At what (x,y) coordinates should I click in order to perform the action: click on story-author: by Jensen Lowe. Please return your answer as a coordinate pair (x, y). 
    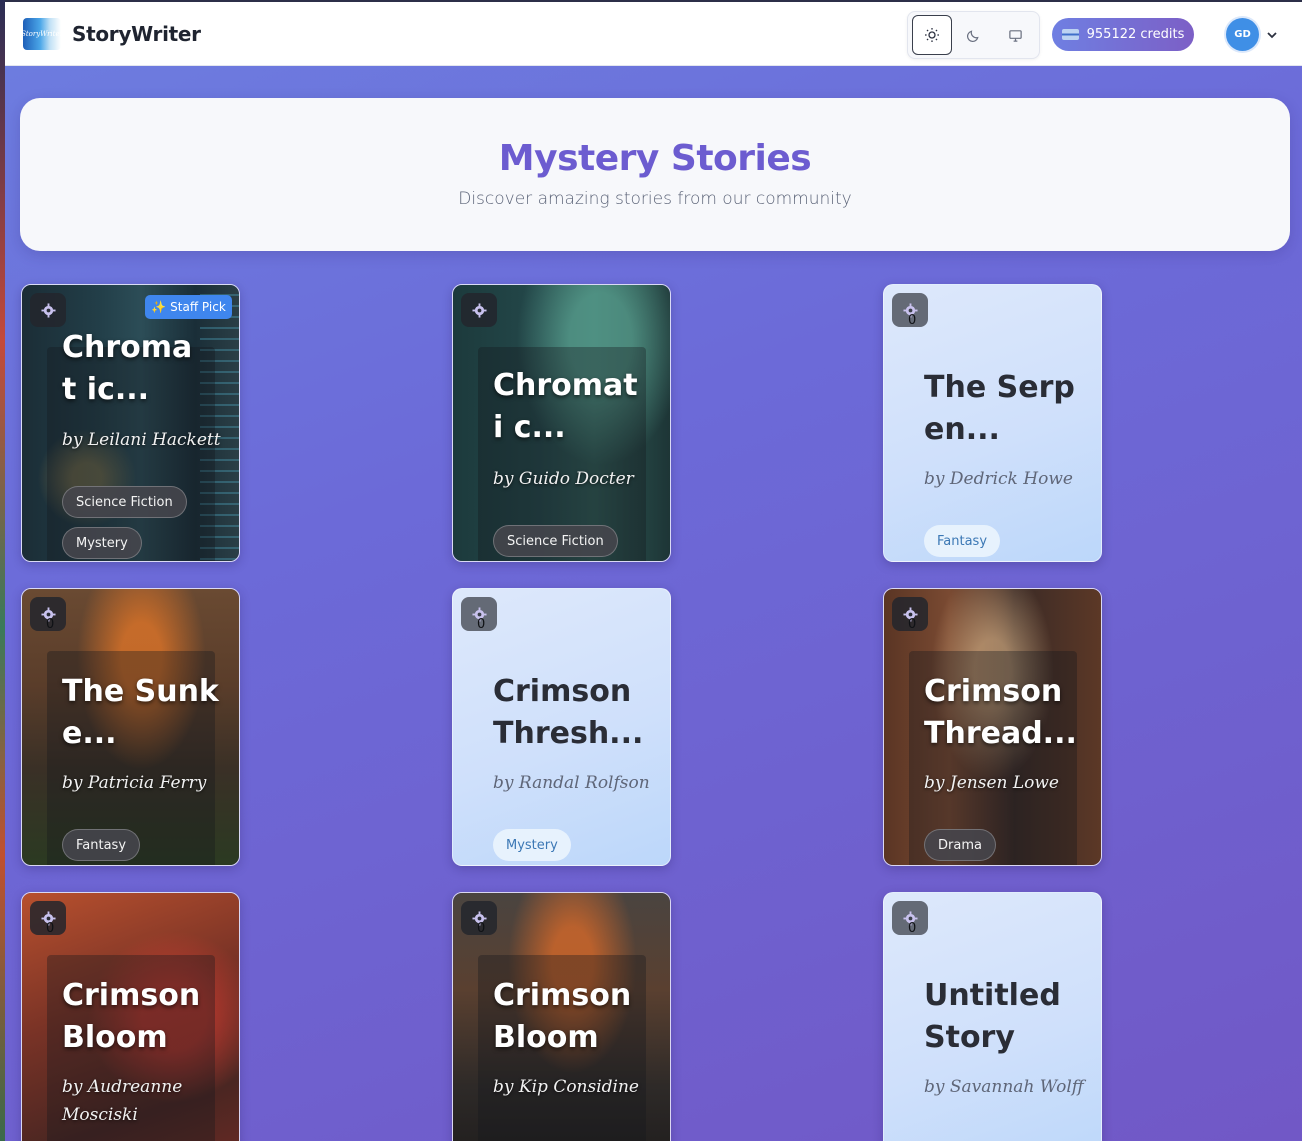
    Looking at the image, I should click on (991, 783).